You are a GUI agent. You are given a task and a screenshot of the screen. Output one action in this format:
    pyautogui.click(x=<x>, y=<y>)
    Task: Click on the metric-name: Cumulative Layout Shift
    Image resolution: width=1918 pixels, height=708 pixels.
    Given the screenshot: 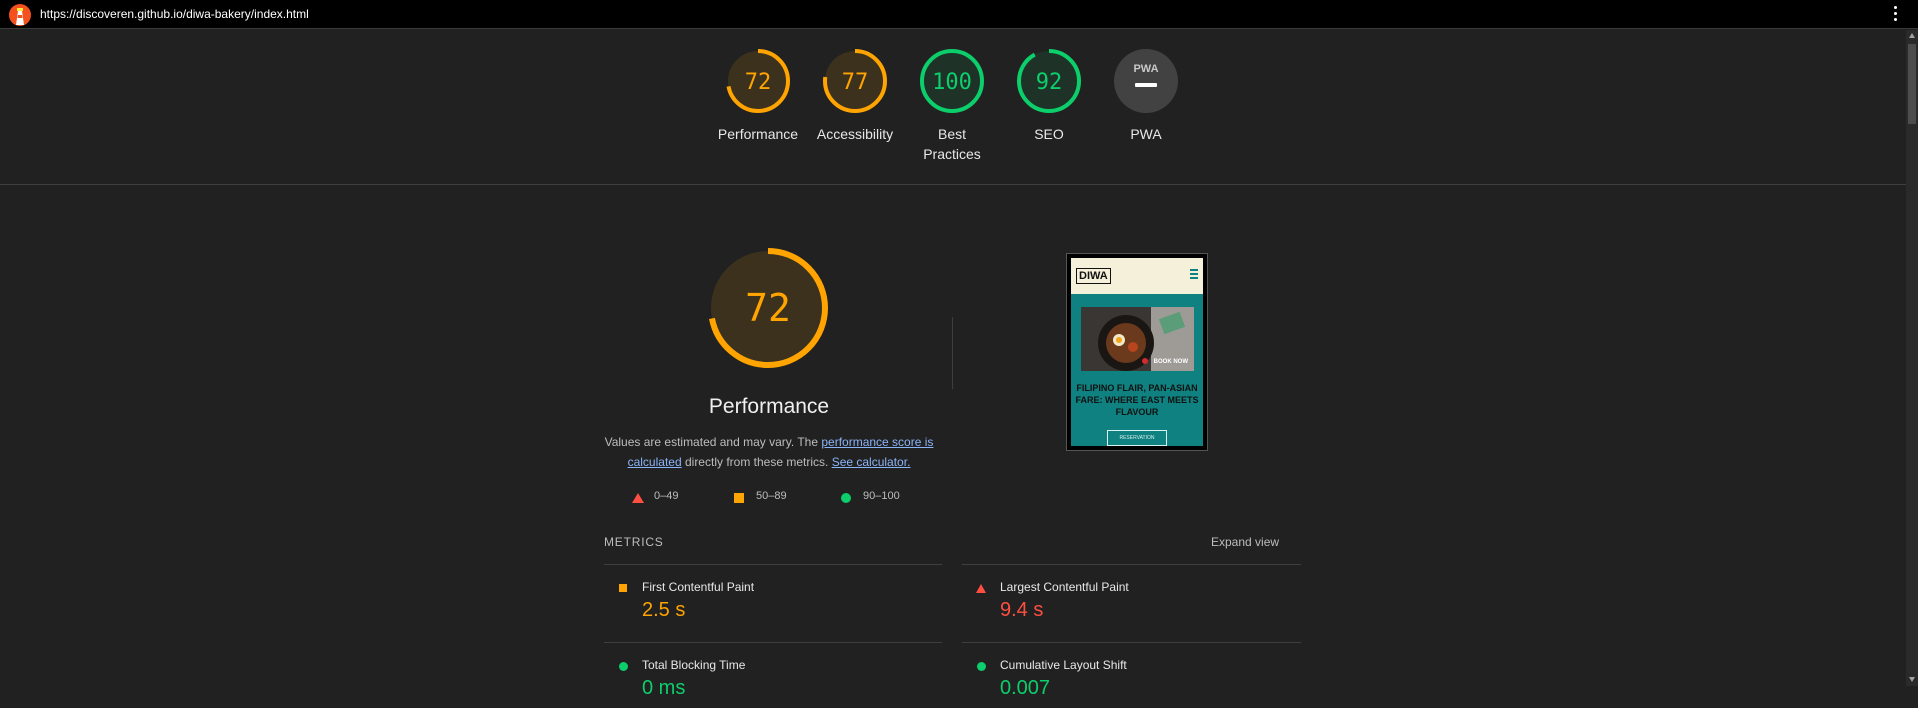 What is the action you would take?
    pyautogui.click(x=1063, y=665)
    